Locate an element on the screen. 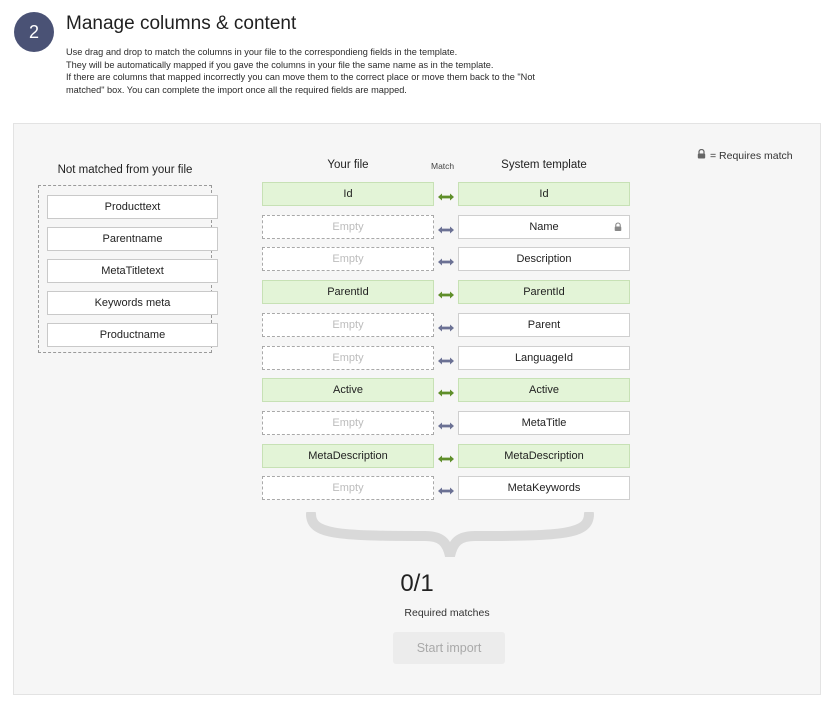 The image size is (834, 715). template-field: Id is located at coordinates (544, 194).